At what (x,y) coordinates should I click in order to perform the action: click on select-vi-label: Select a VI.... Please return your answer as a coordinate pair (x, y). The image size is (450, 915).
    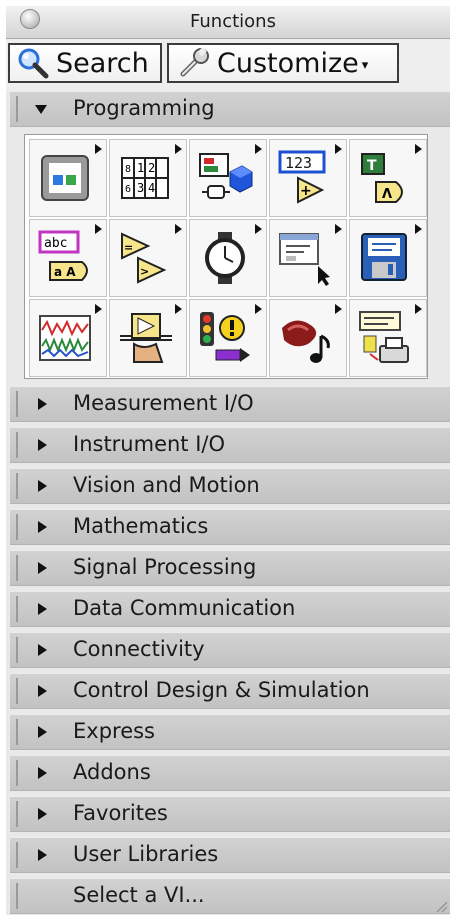
    Looking at the image, I should click on (139, 895).